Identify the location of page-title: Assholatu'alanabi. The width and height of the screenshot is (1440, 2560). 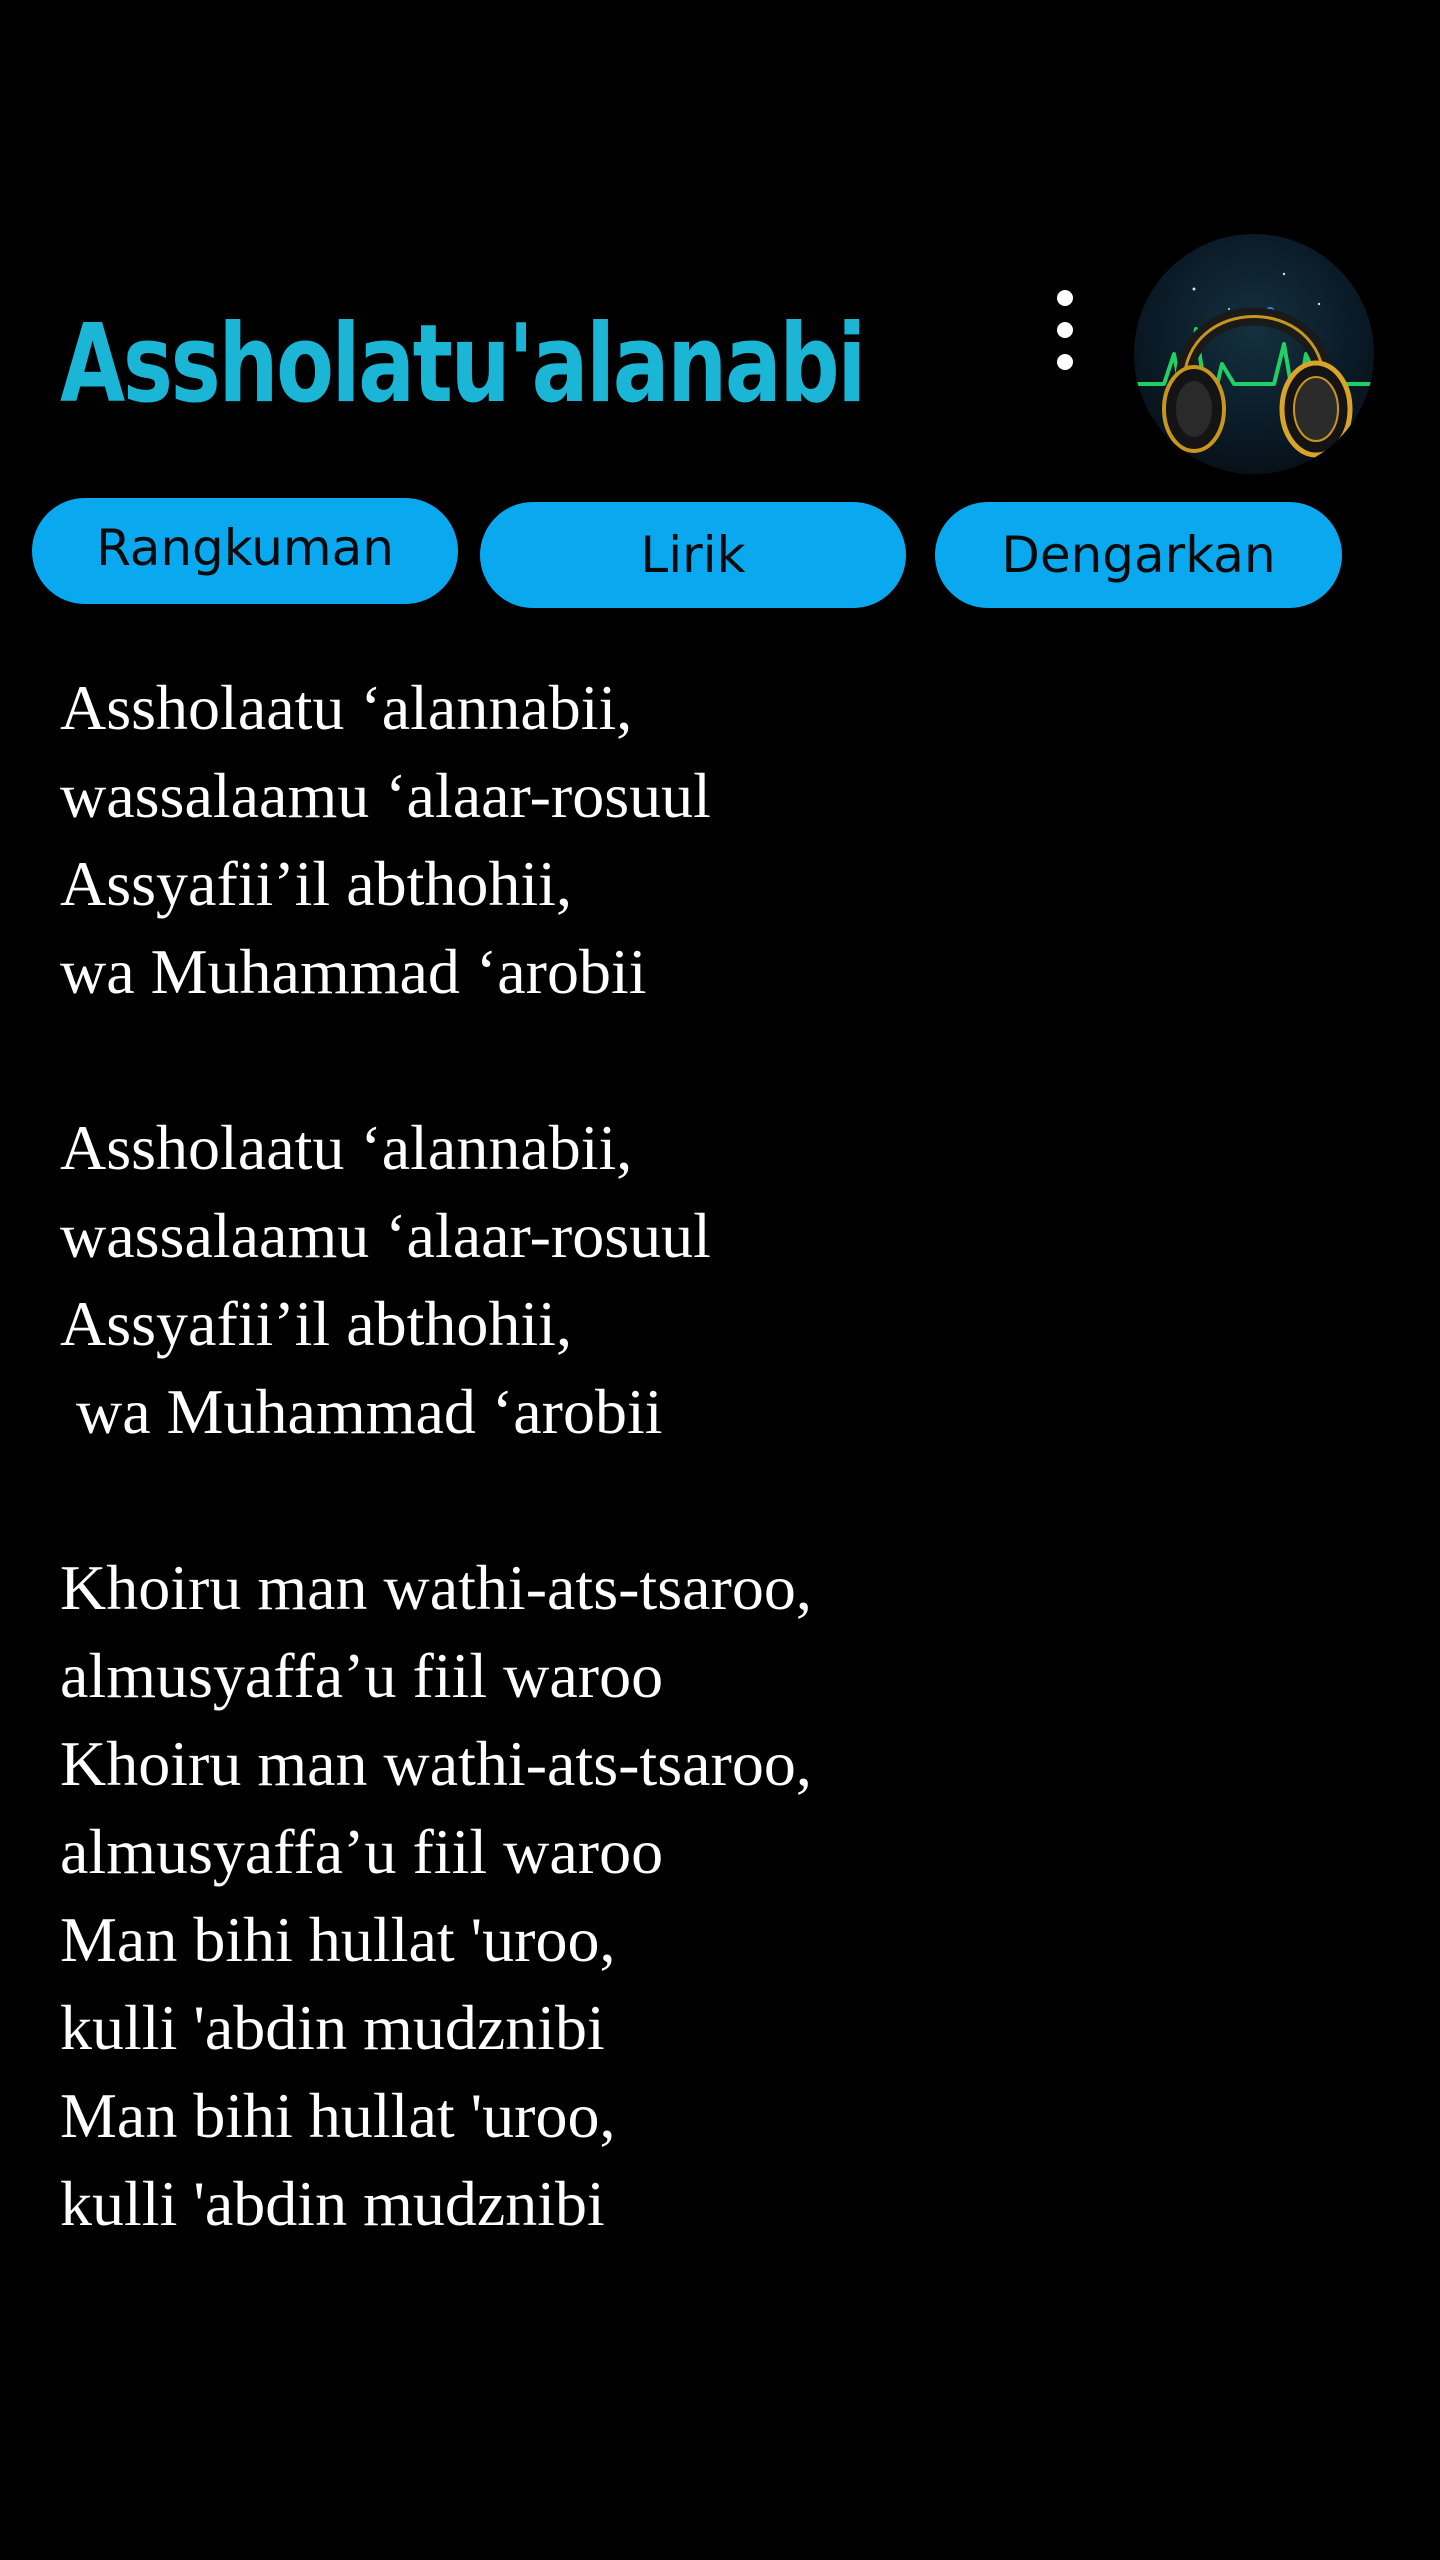
(463, 364).